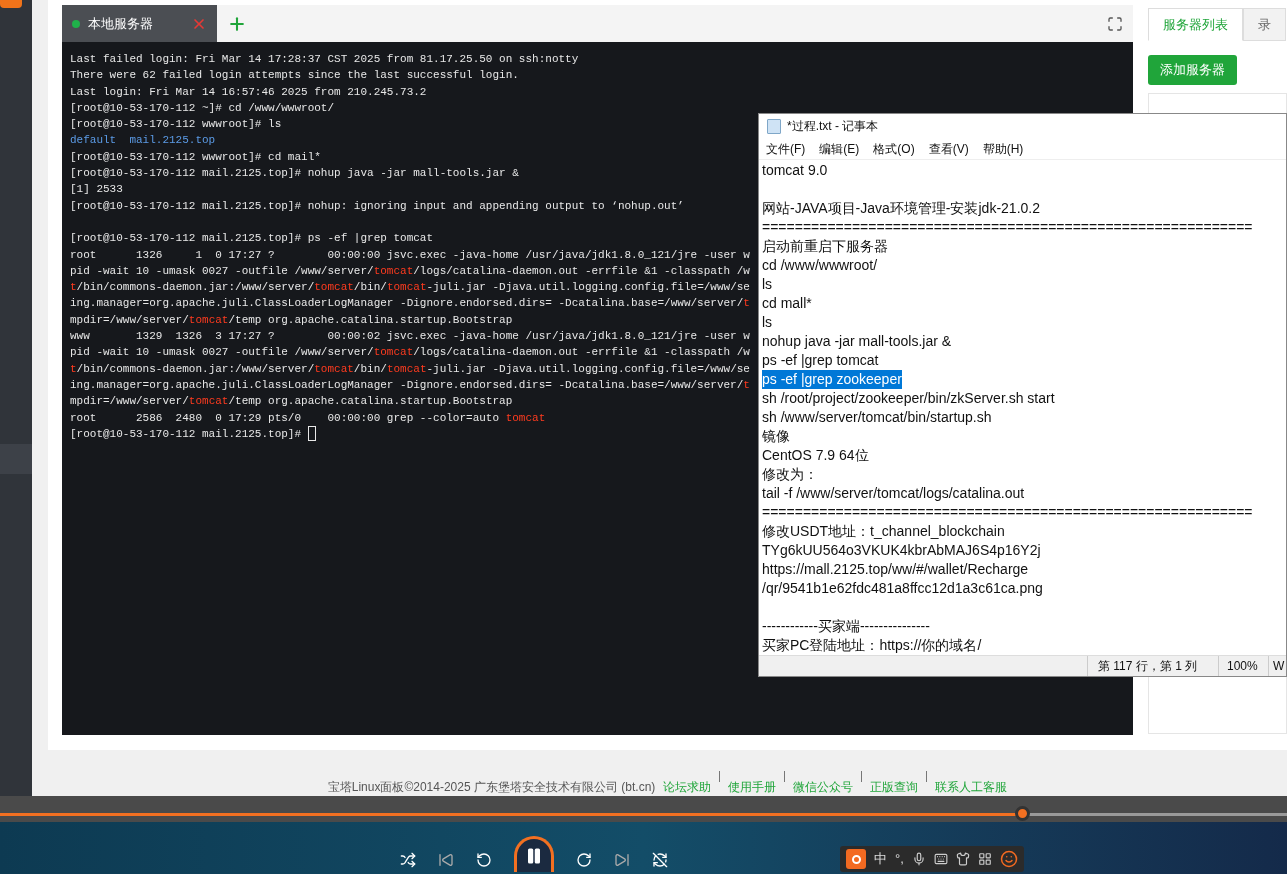  What do you see at coordinates (143, 141) in the screenshot?
I see `terminal-line: default mail.2125.top` at bounding box center [143, 141].